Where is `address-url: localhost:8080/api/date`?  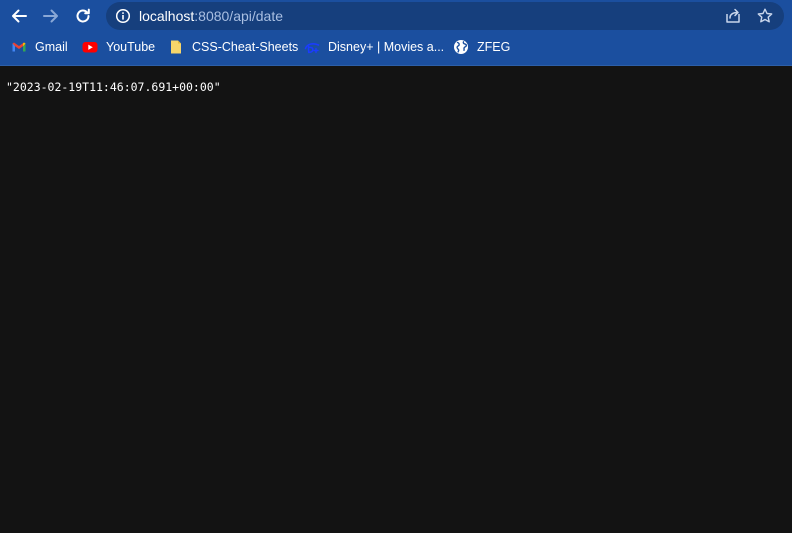
address-url: localhost:8080/api/date is located at coordinates (211, 16).